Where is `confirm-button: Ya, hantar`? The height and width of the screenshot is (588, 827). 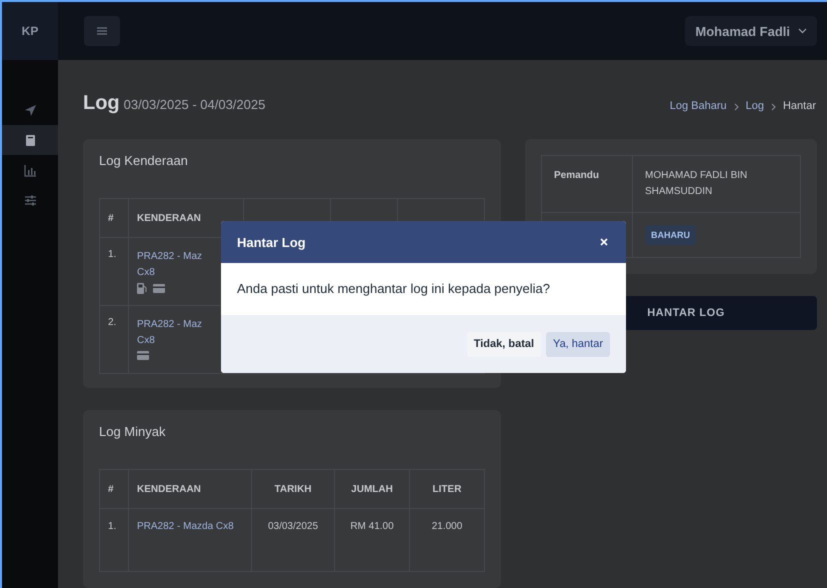
confirm-button: Ya, hantar is located at coordinates (578, 344).